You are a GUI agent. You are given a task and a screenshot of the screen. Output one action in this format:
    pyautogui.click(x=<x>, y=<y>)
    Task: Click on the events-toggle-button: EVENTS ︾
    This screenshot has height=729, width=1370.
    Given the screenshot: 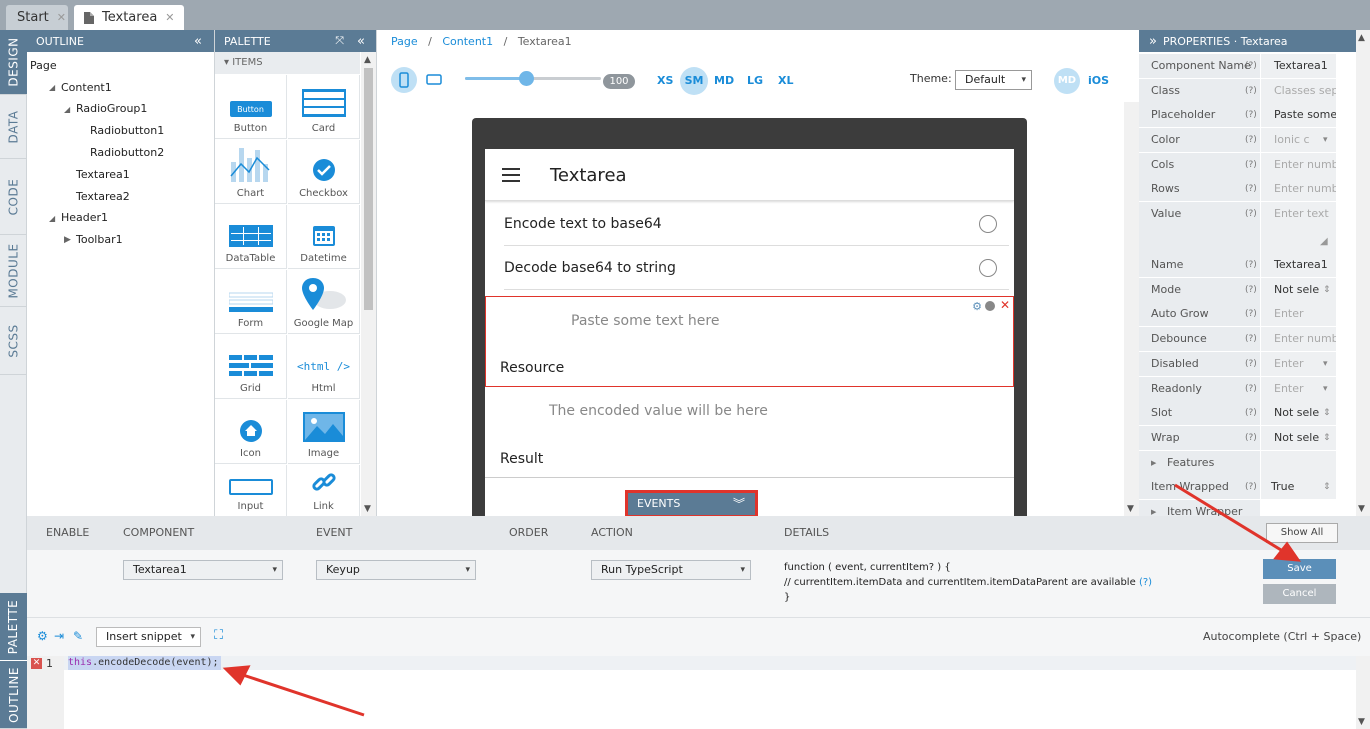 What is the action you would take?
    pyautogui.click(x=691, y=503)
    